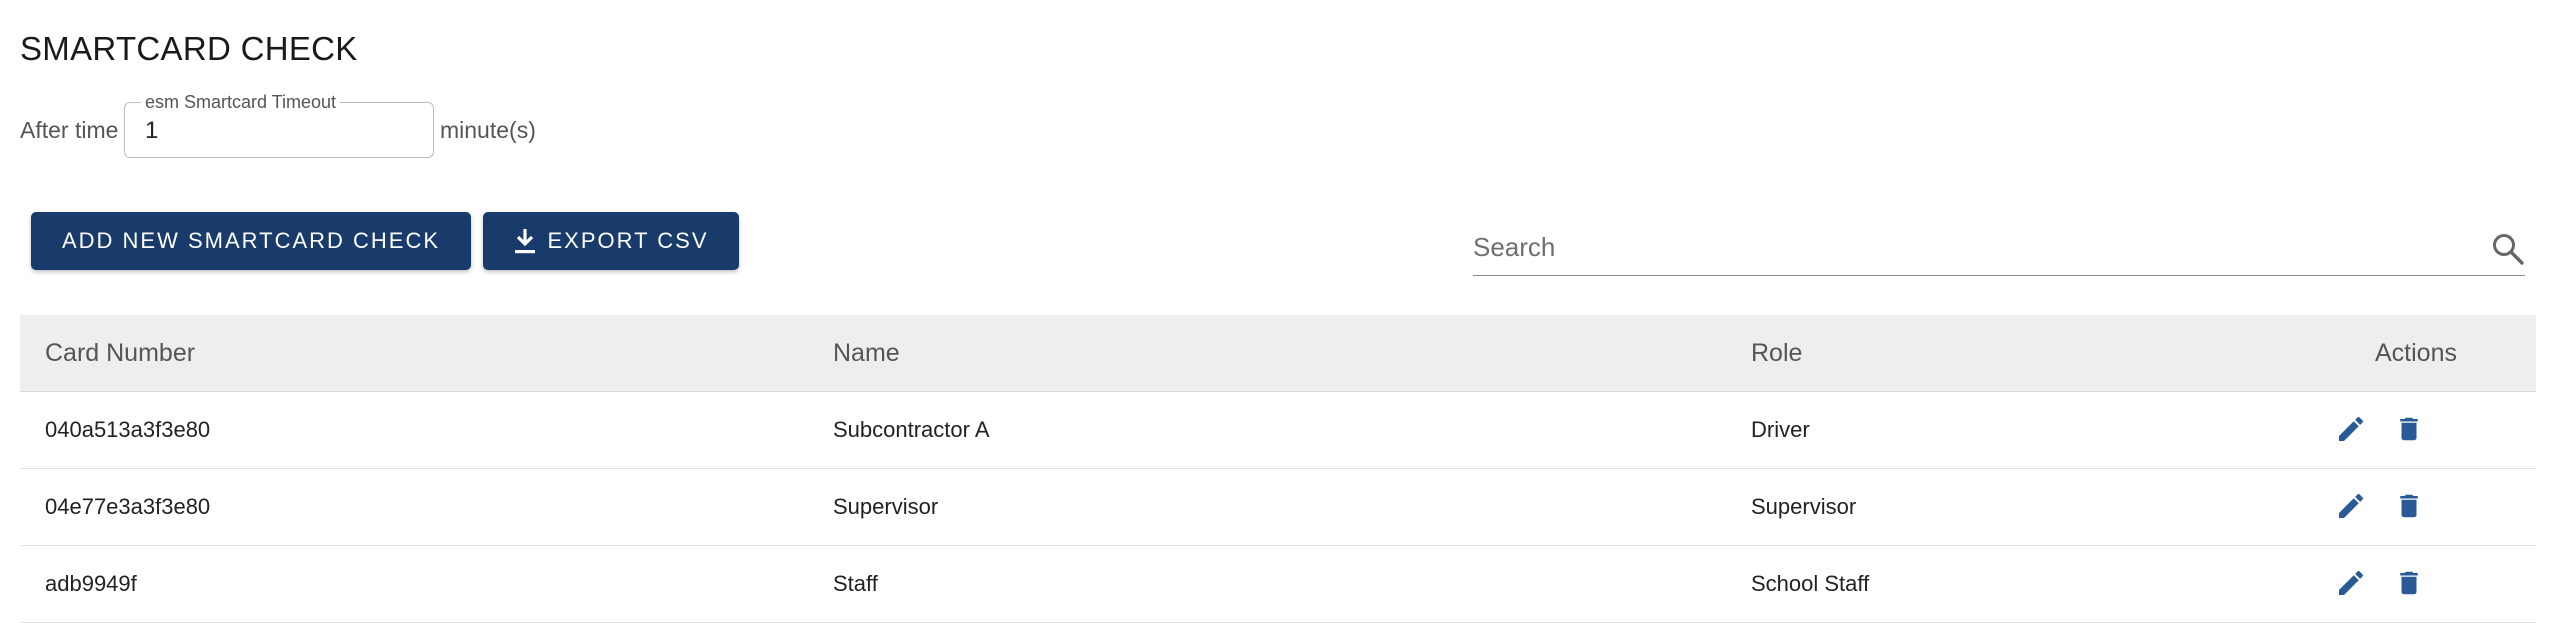 The image size is (2556, 626). Describe the element at coordinates (1278, 507) in the screenshot. I see `table-row: 04e77e3a3f3e80 Supervisor Supervisor` at that location.